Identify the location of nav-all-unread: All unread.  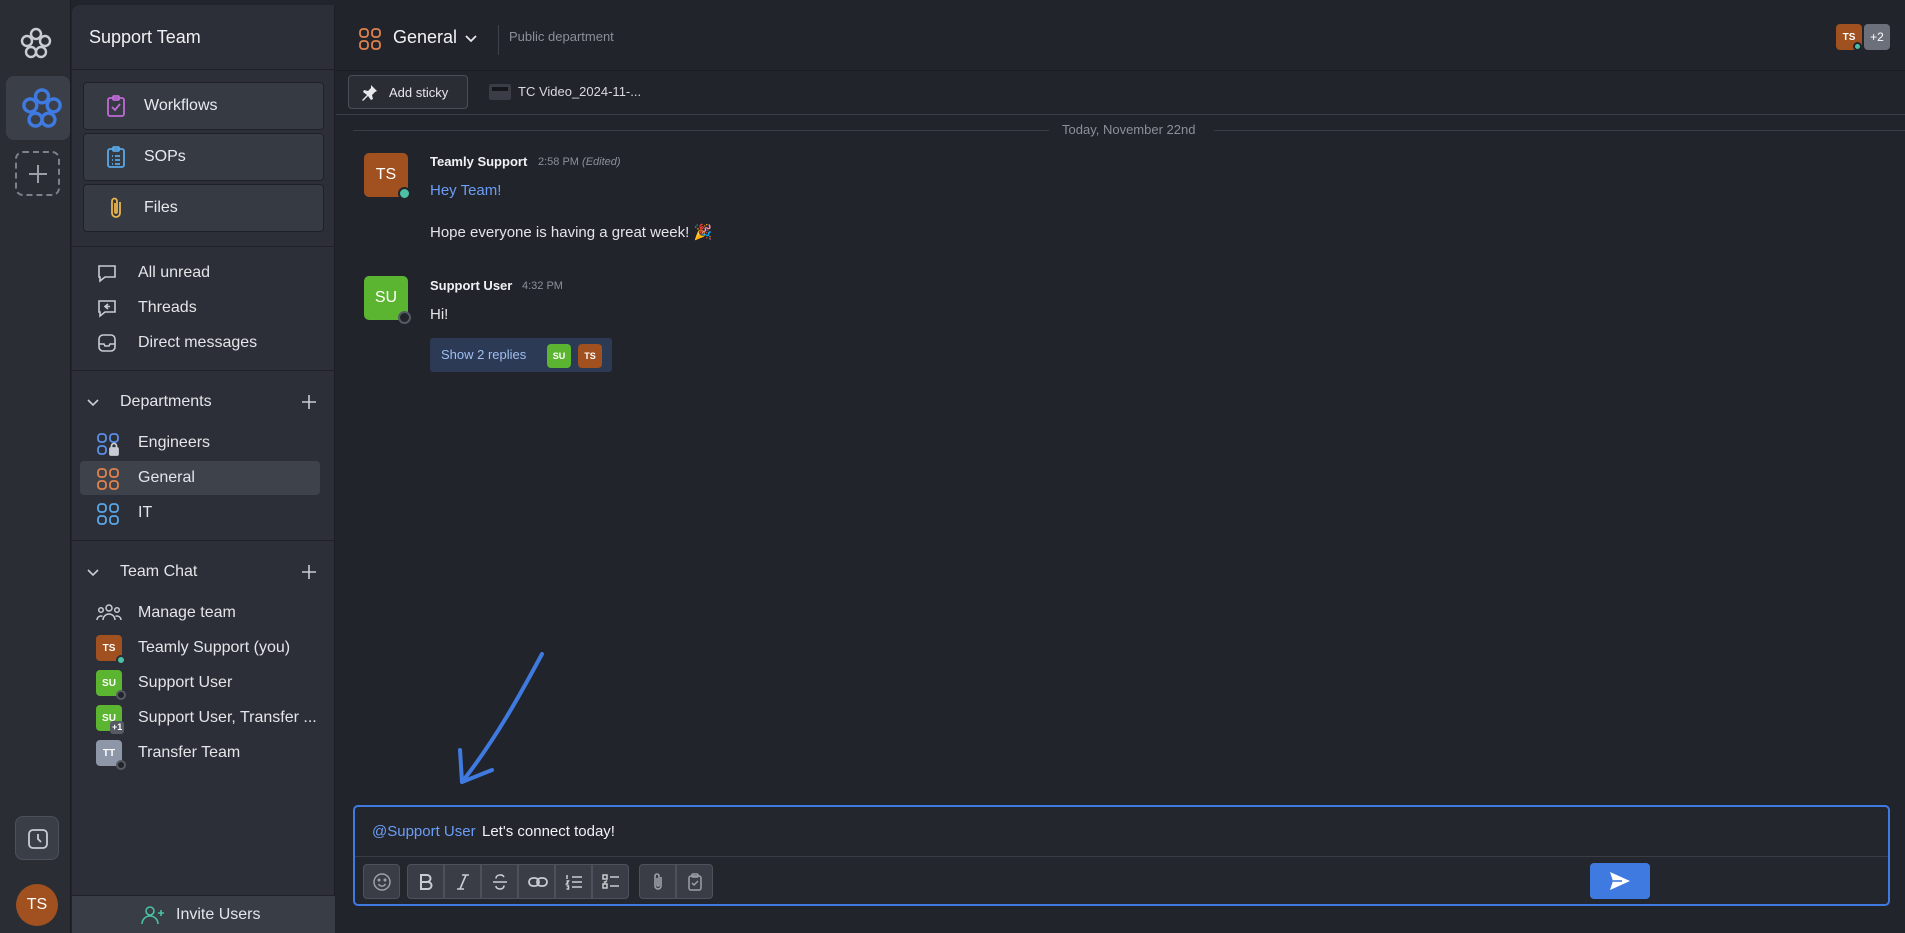
(200, 273).